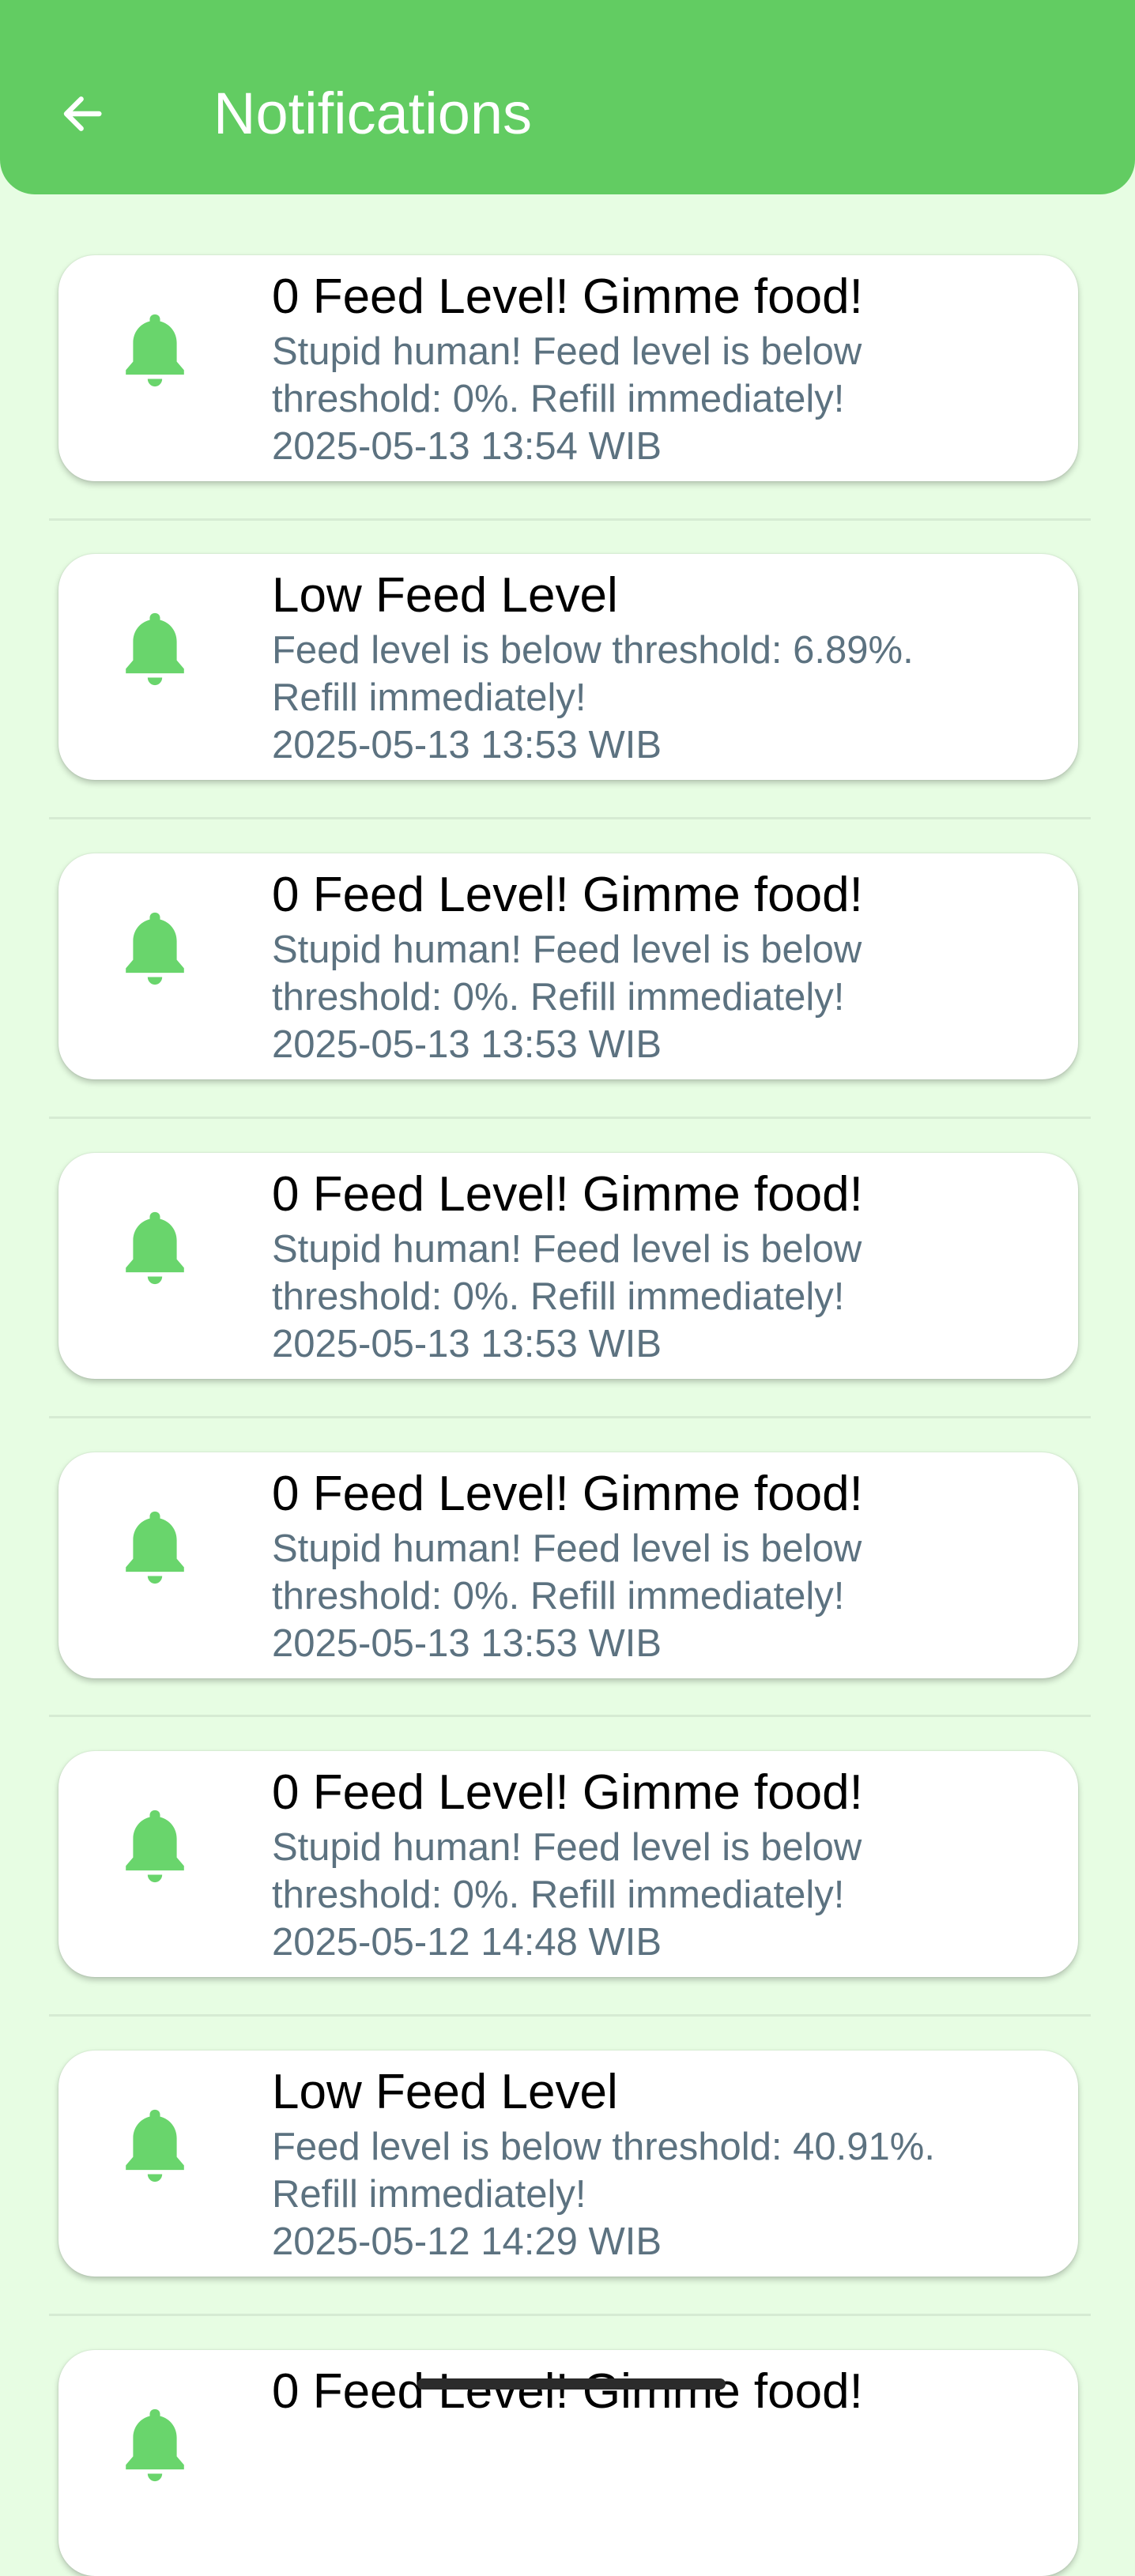 This screenshot has height=2576, width=1135. What do you see at coordinates (567, 97) in the screenshot?
I see `app-bar: Notifications` at bounding box center [567, 97].